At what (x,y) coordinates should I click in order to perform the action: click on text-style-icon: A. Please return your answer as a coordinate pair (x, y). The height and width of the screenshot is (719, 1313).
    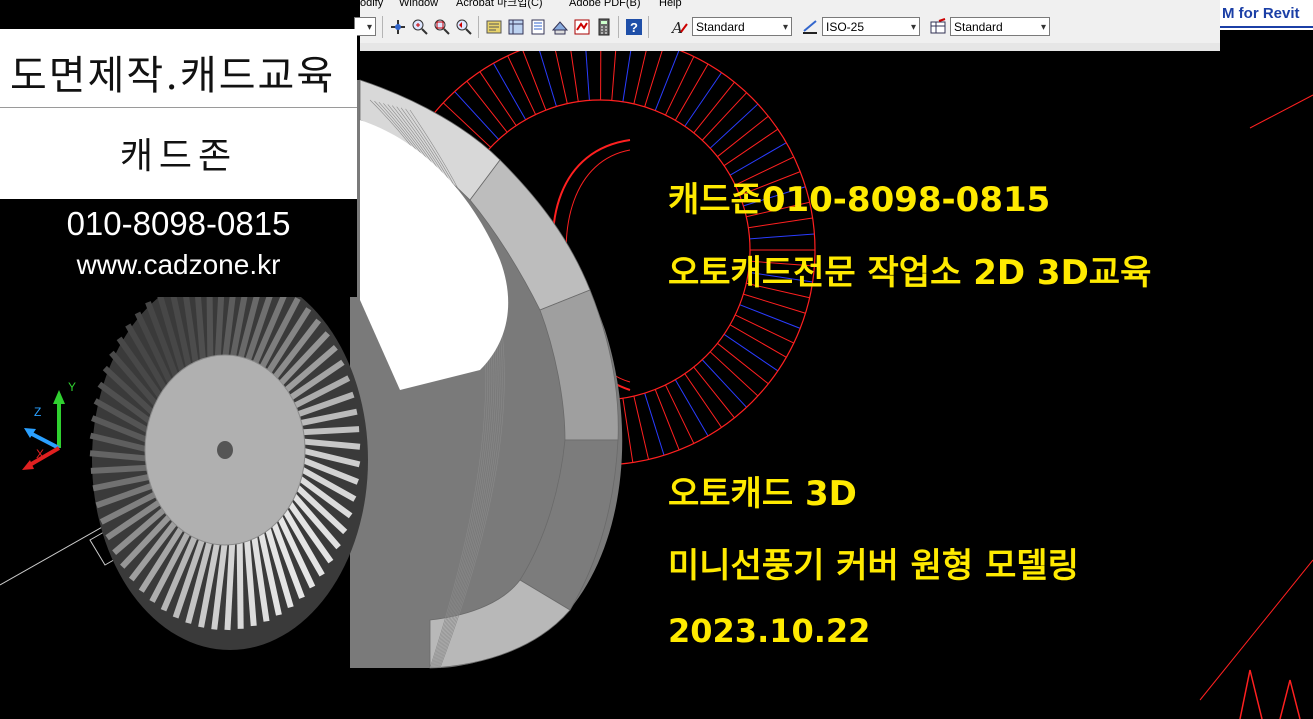
    Looking at the image, I should click on (680, 27).